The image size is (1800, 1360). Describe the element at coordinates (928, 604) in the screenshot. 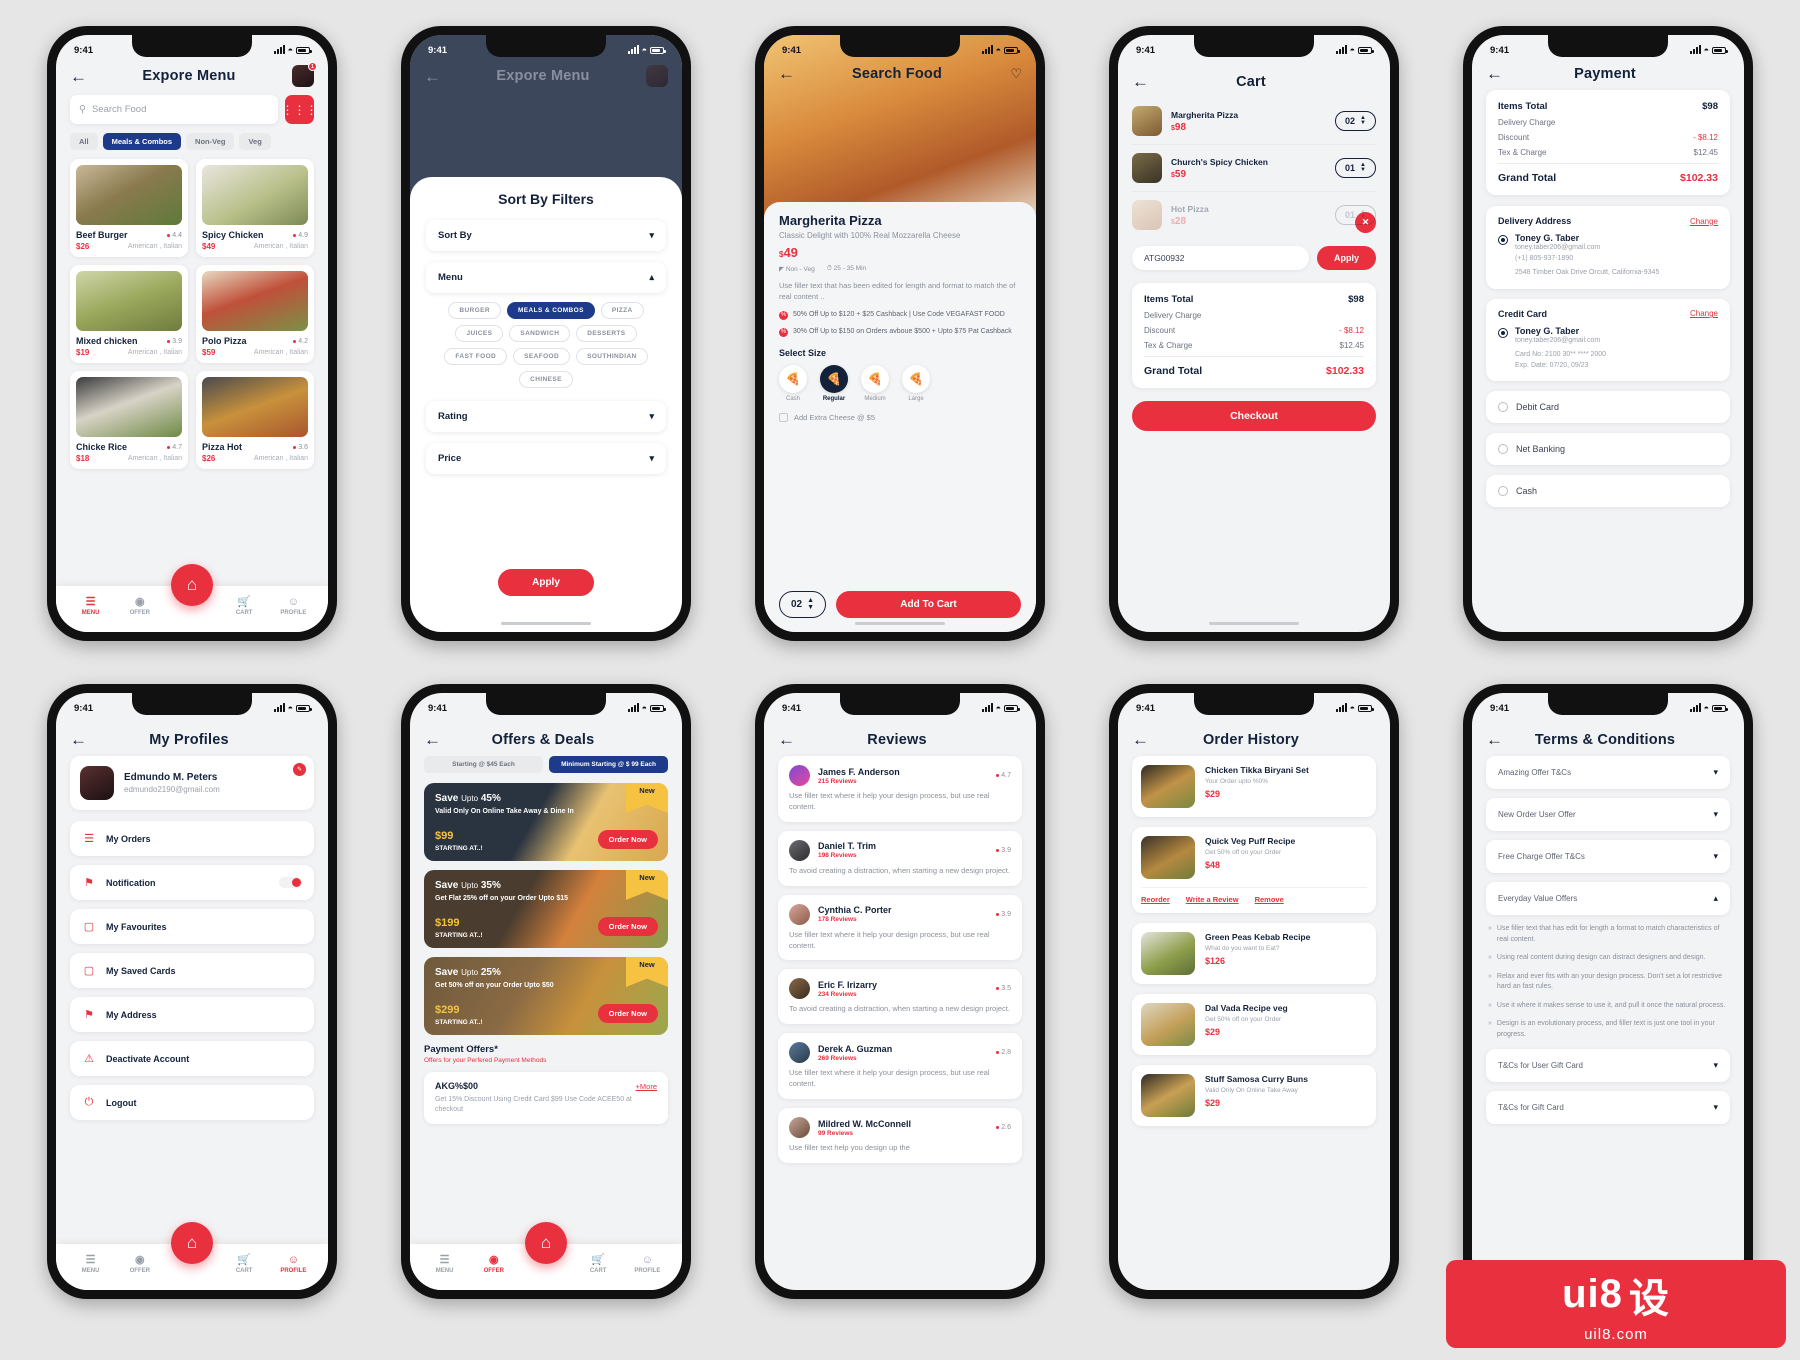

I see `add-to-cart-button: Add To Cart` at that location.